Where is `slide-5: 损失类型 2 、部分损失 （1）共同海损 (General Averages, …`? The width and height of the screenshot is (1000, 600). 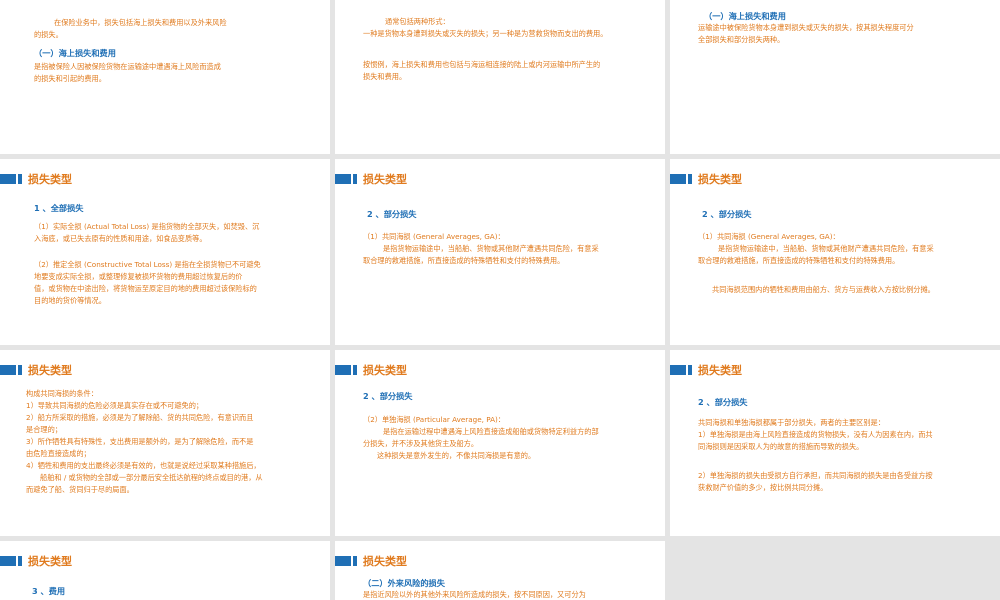
slide-5: 损失类型 2 、部分损失 （1）共同海损 (General Averages, … is located at coordinates (500, 252).